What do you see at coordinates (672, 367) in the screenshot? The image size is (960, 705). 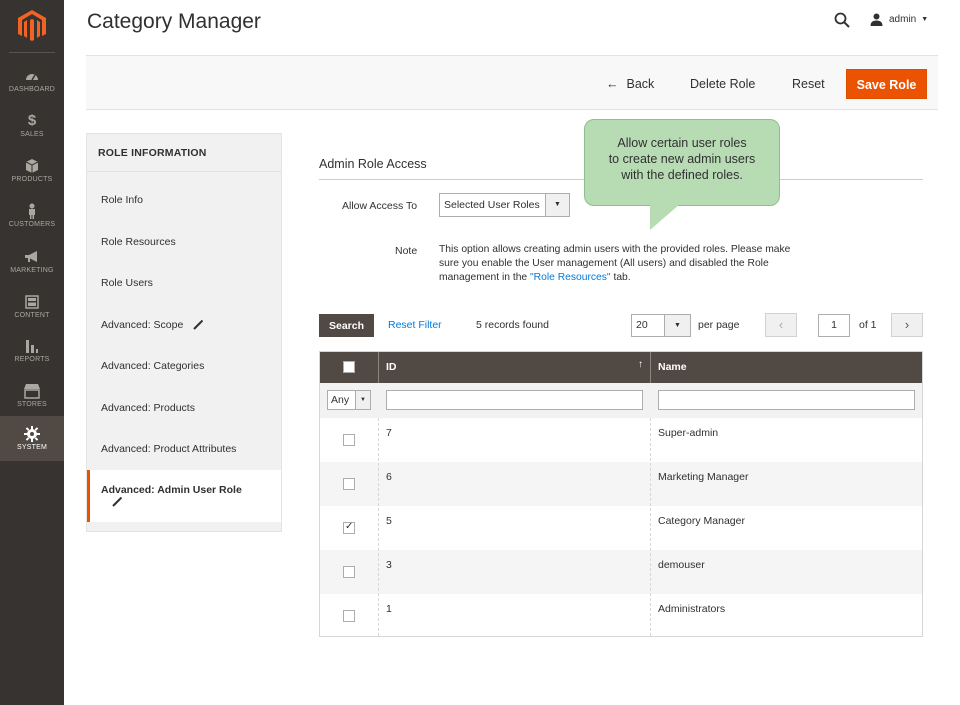 I see `column-header-name: Name` at bounding box center [672, 367].